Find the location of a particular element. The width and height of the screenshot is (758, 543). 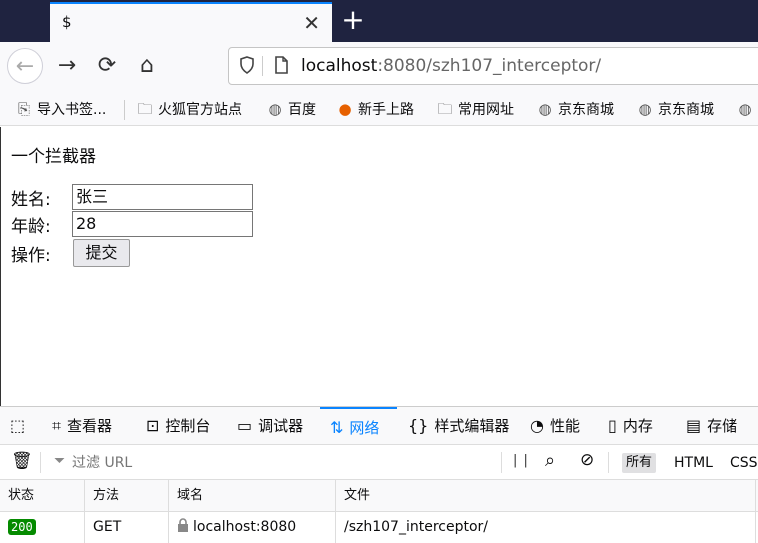

tab-debugger: ▭ 调试器 is located at coordinates (270, 426).